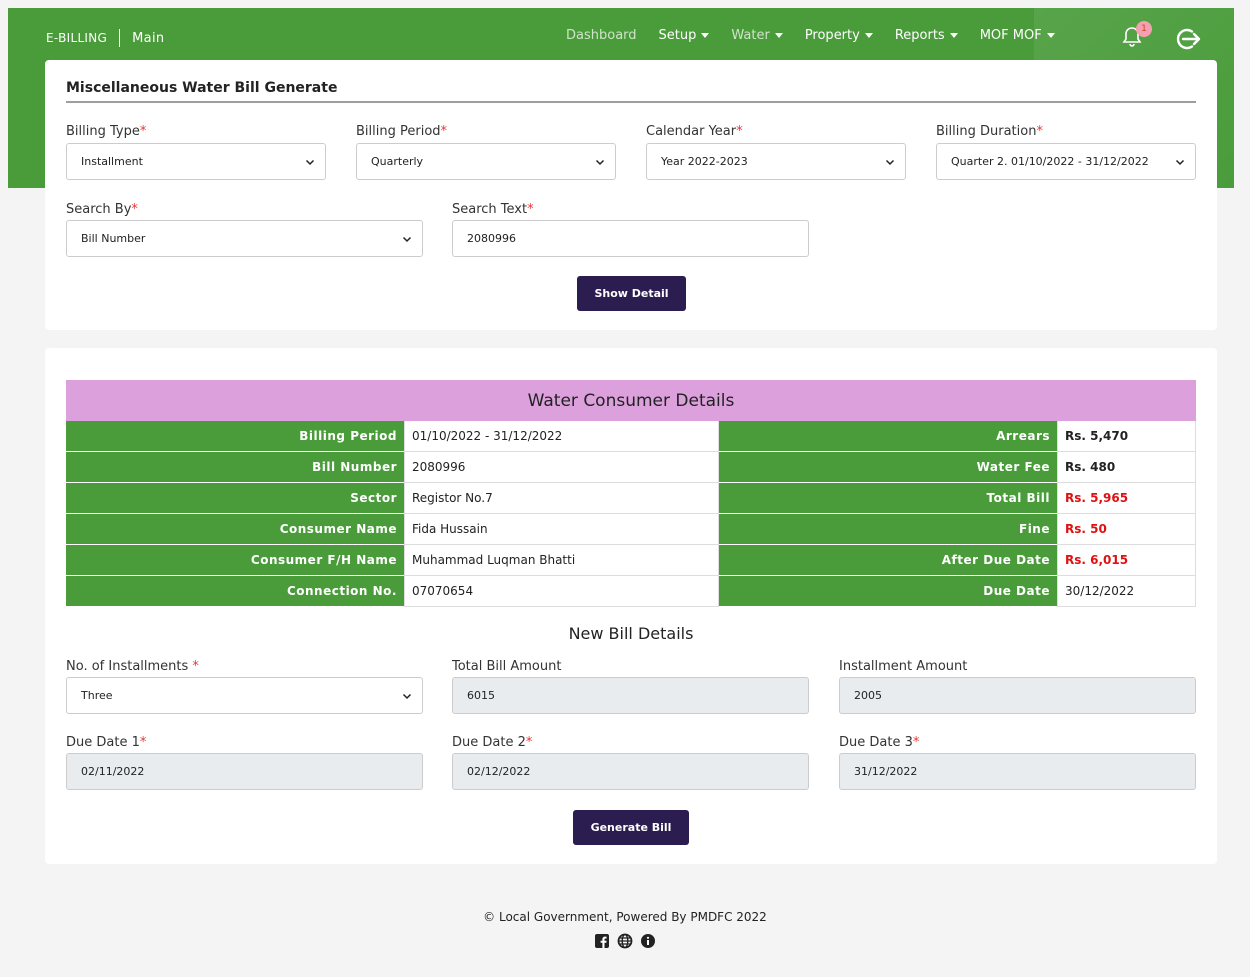 The height and width of the screenshot is (977, 1250). I want to click on billing-duration-select: Quarter 2. 01/10/2022 - 31/12/2022, so click(1066, 161).